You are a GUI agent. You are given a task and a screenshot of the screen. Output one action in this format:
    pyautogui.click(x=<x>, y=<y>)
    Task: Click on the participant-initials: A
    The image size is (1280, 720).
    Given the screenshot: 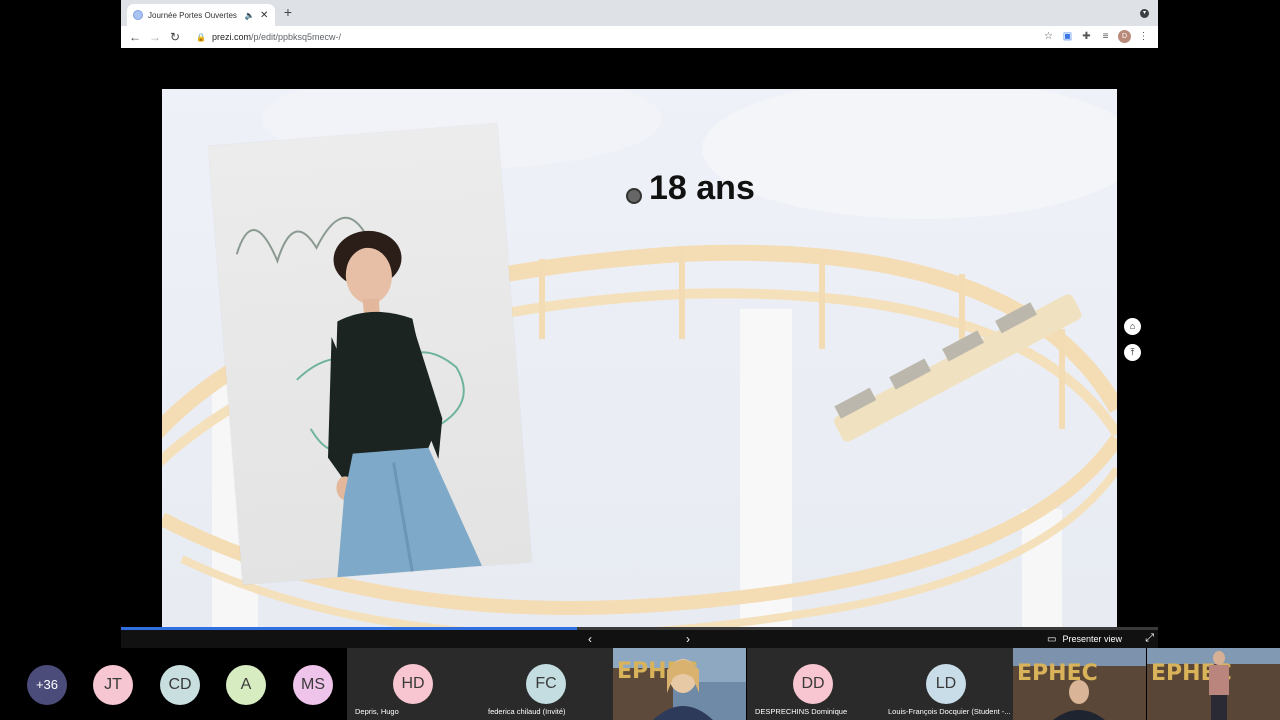 What is the action you would take?
    pyautogui.click(x=246, y=684)
    